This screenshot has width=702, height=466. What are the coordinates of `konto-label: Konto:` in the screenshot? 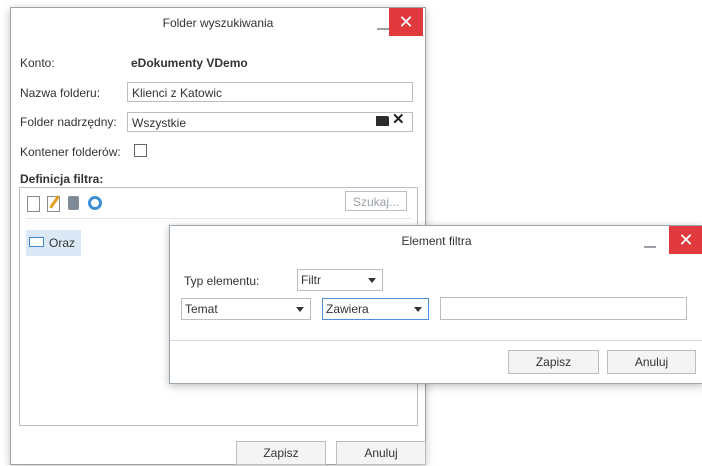 It's located at (37, 63).